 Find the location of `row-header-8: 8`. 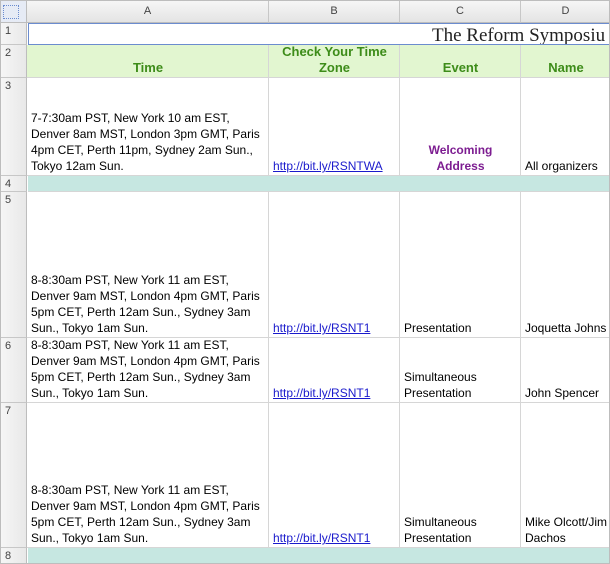

row-header-8: 8 is located at coordinates (14, 555).